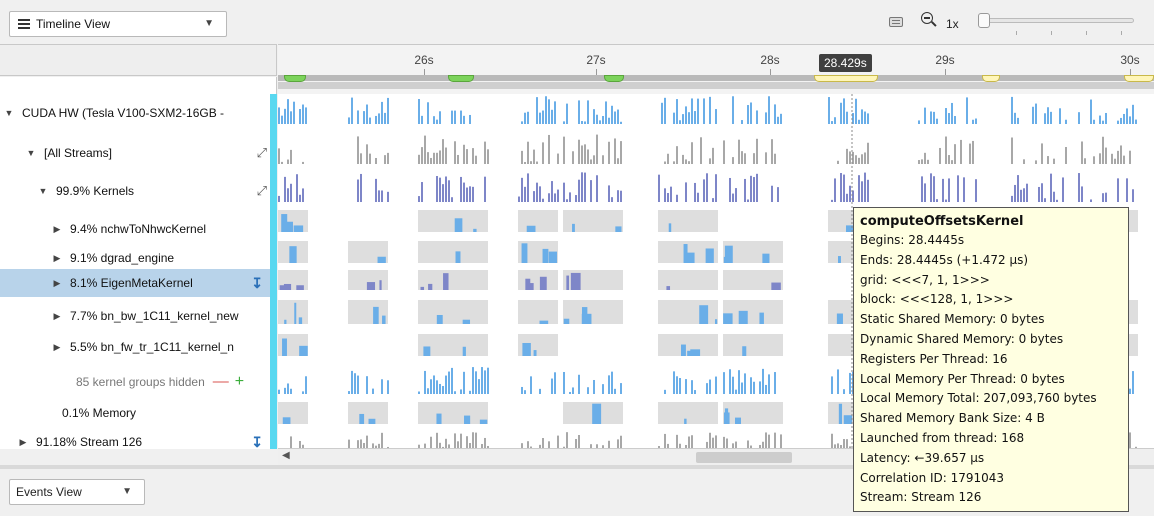 This screenshot has height=516, width=1154. What do you see at coordinates (77, 492) in the screenshot?
I see `events-view-dropdown: Events View ▼` at bounding box center [77, 492].